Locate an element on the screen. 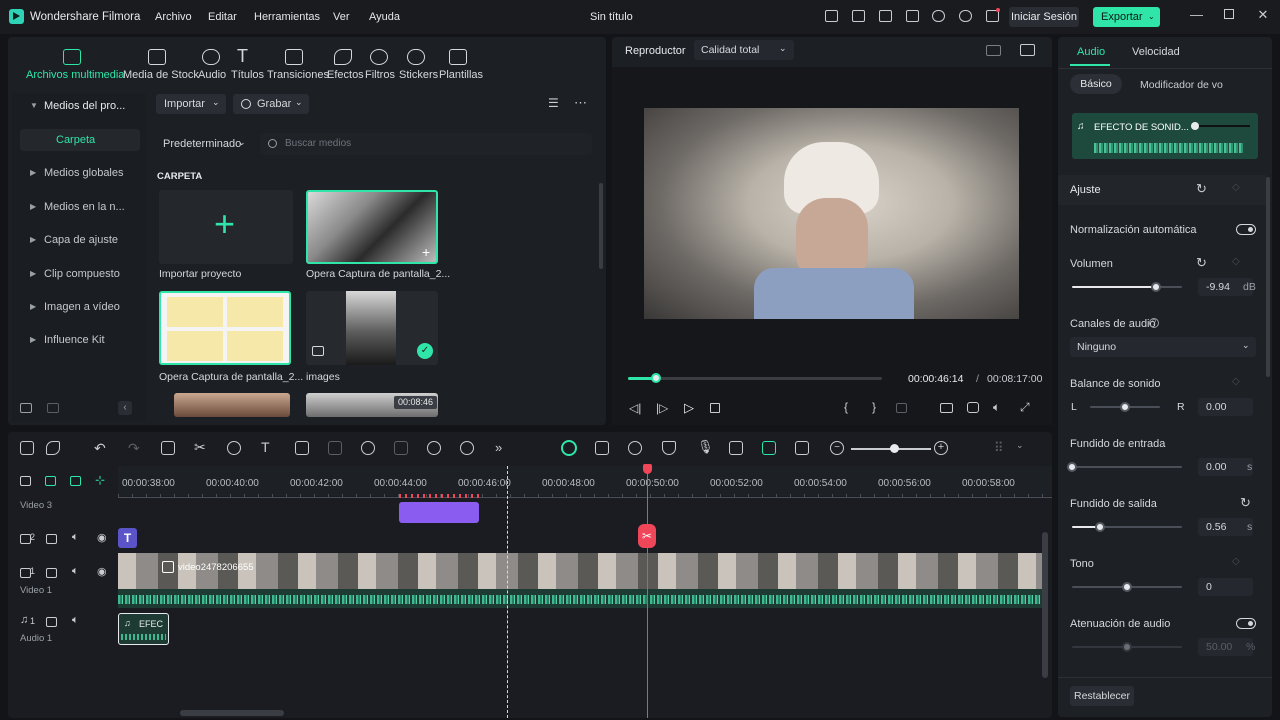  screen-record-icon is located at coordinates (602, 448).